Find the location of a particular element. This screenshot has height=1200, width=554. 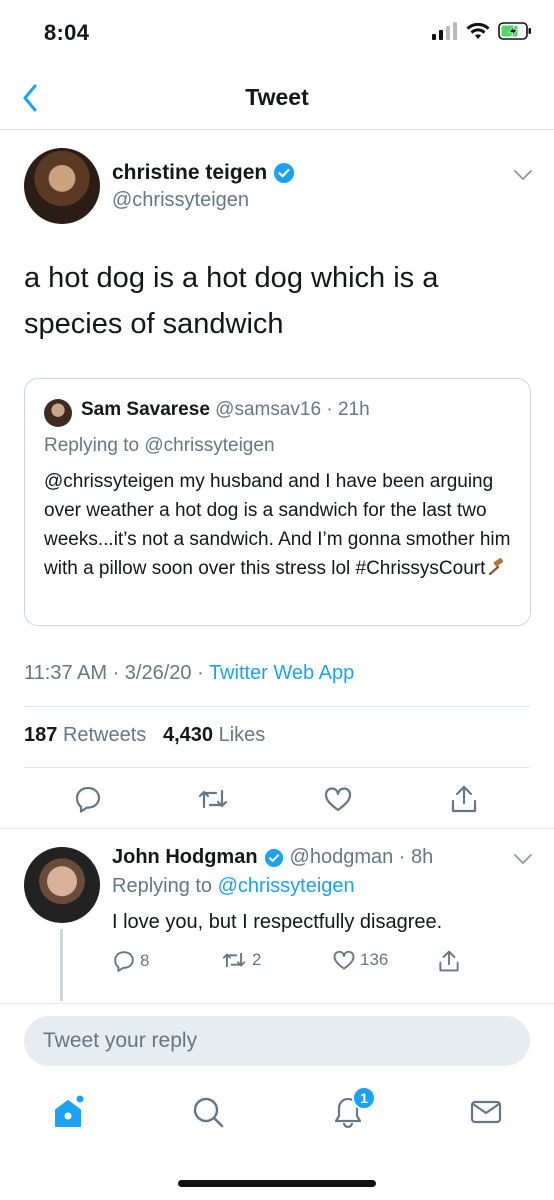

reply-count: 8 is located at coordinates (145, 960).